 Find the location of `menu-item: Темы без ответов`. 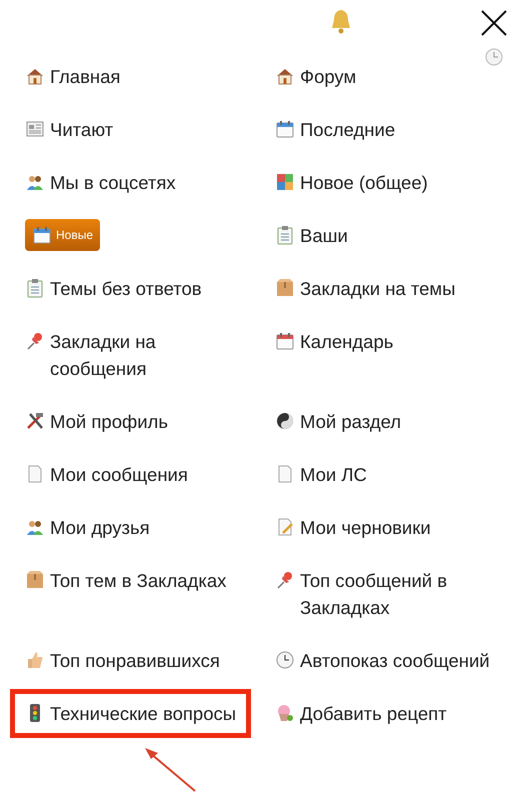

menu-item: Темы без ответов is located at coordinates (113, 288).